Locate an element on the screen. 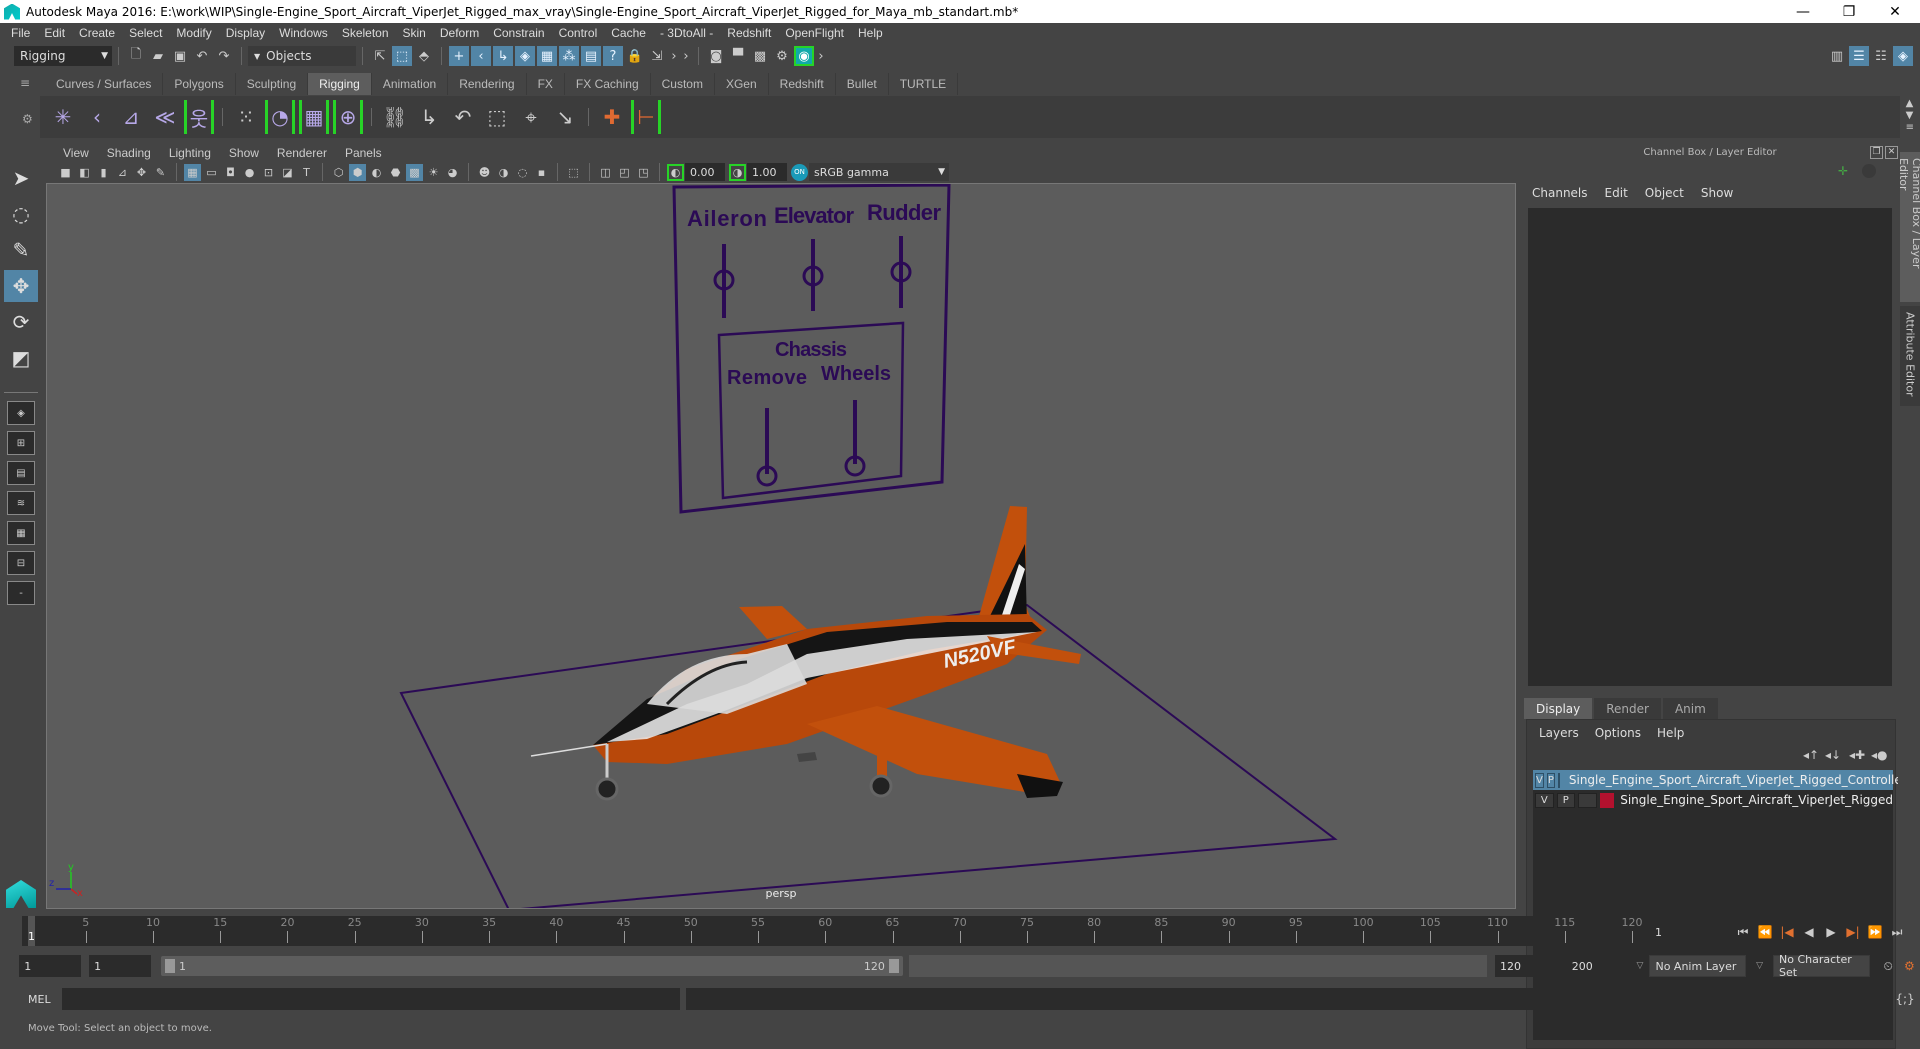  menu-constrain: Constrain is located at coordinates (518, 33).